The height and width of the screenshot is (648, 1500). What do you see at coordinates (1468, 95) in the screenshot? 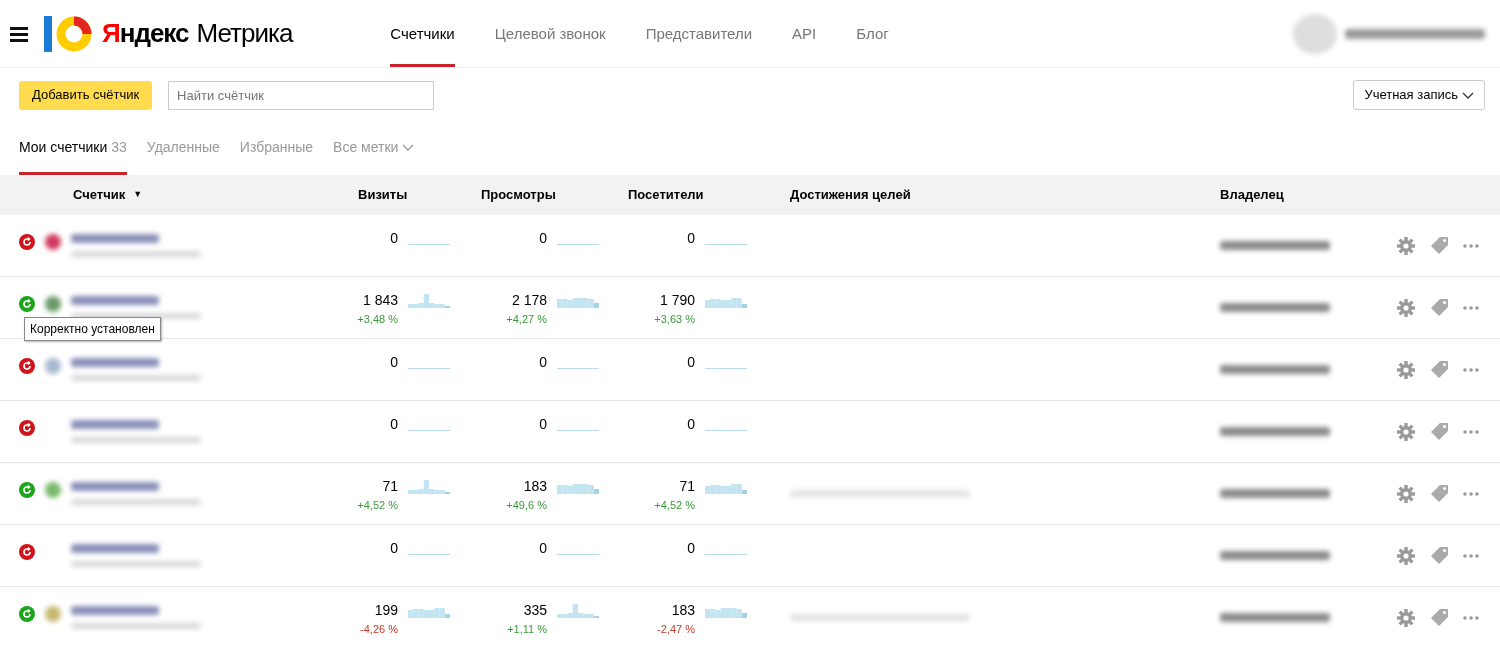
I see `chevron-down-icon` at bounding box center [1468, 95].